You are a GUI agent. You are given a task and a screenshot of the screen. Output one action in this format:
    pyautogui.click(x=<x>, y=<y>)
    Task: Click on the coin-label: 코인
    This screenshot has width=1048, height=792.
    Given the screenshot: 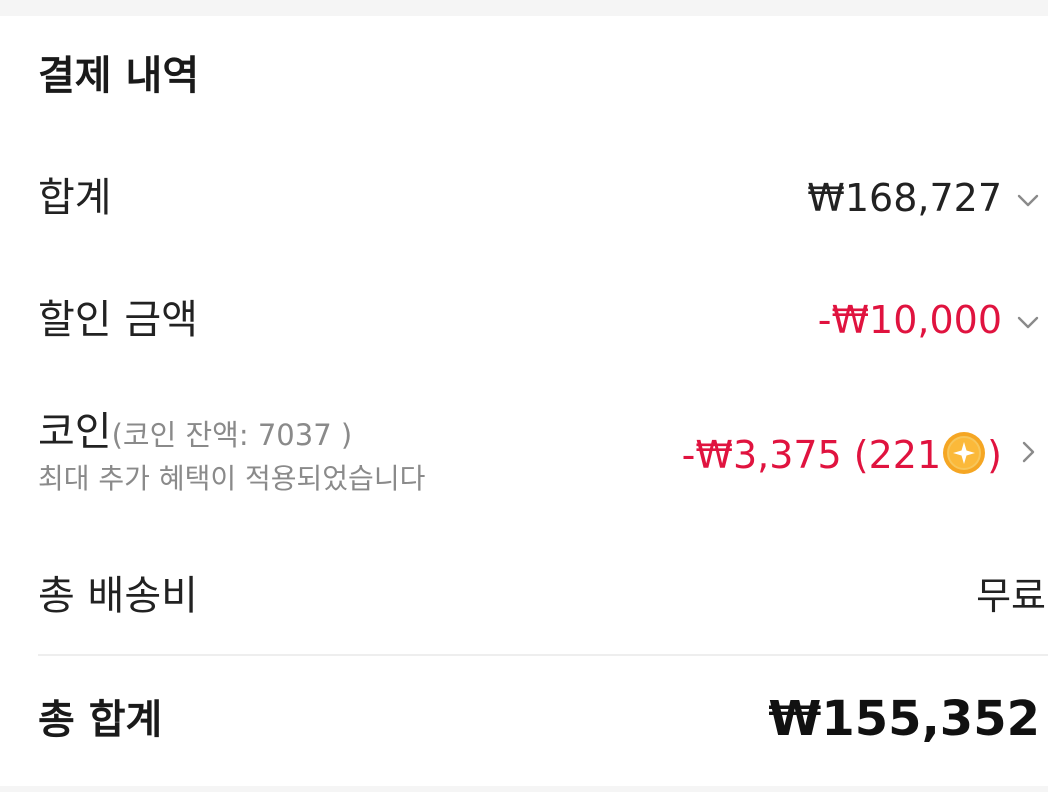 What is the action you would take?
    pyautogui.click(x=75, y=432)
    